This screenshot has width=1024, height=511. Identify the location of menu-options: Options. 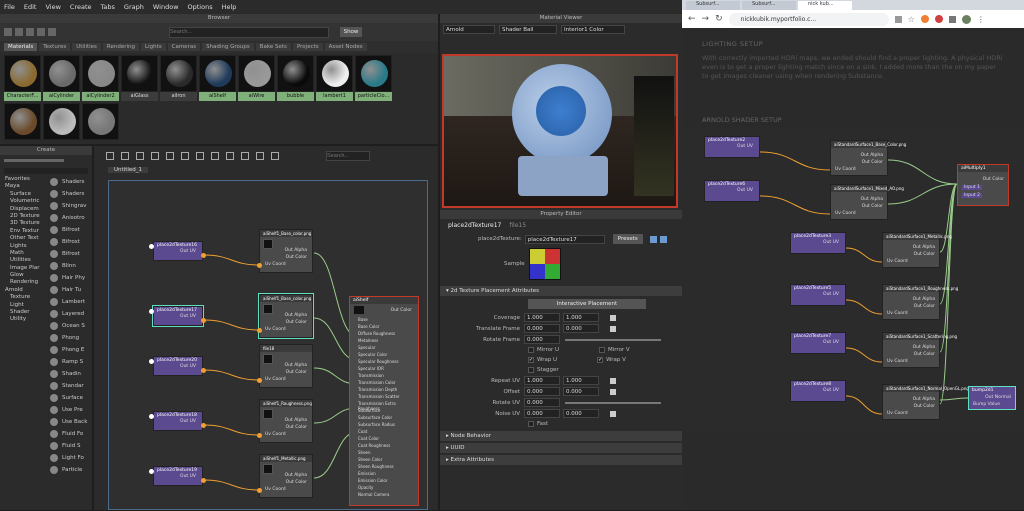
(200, 7).